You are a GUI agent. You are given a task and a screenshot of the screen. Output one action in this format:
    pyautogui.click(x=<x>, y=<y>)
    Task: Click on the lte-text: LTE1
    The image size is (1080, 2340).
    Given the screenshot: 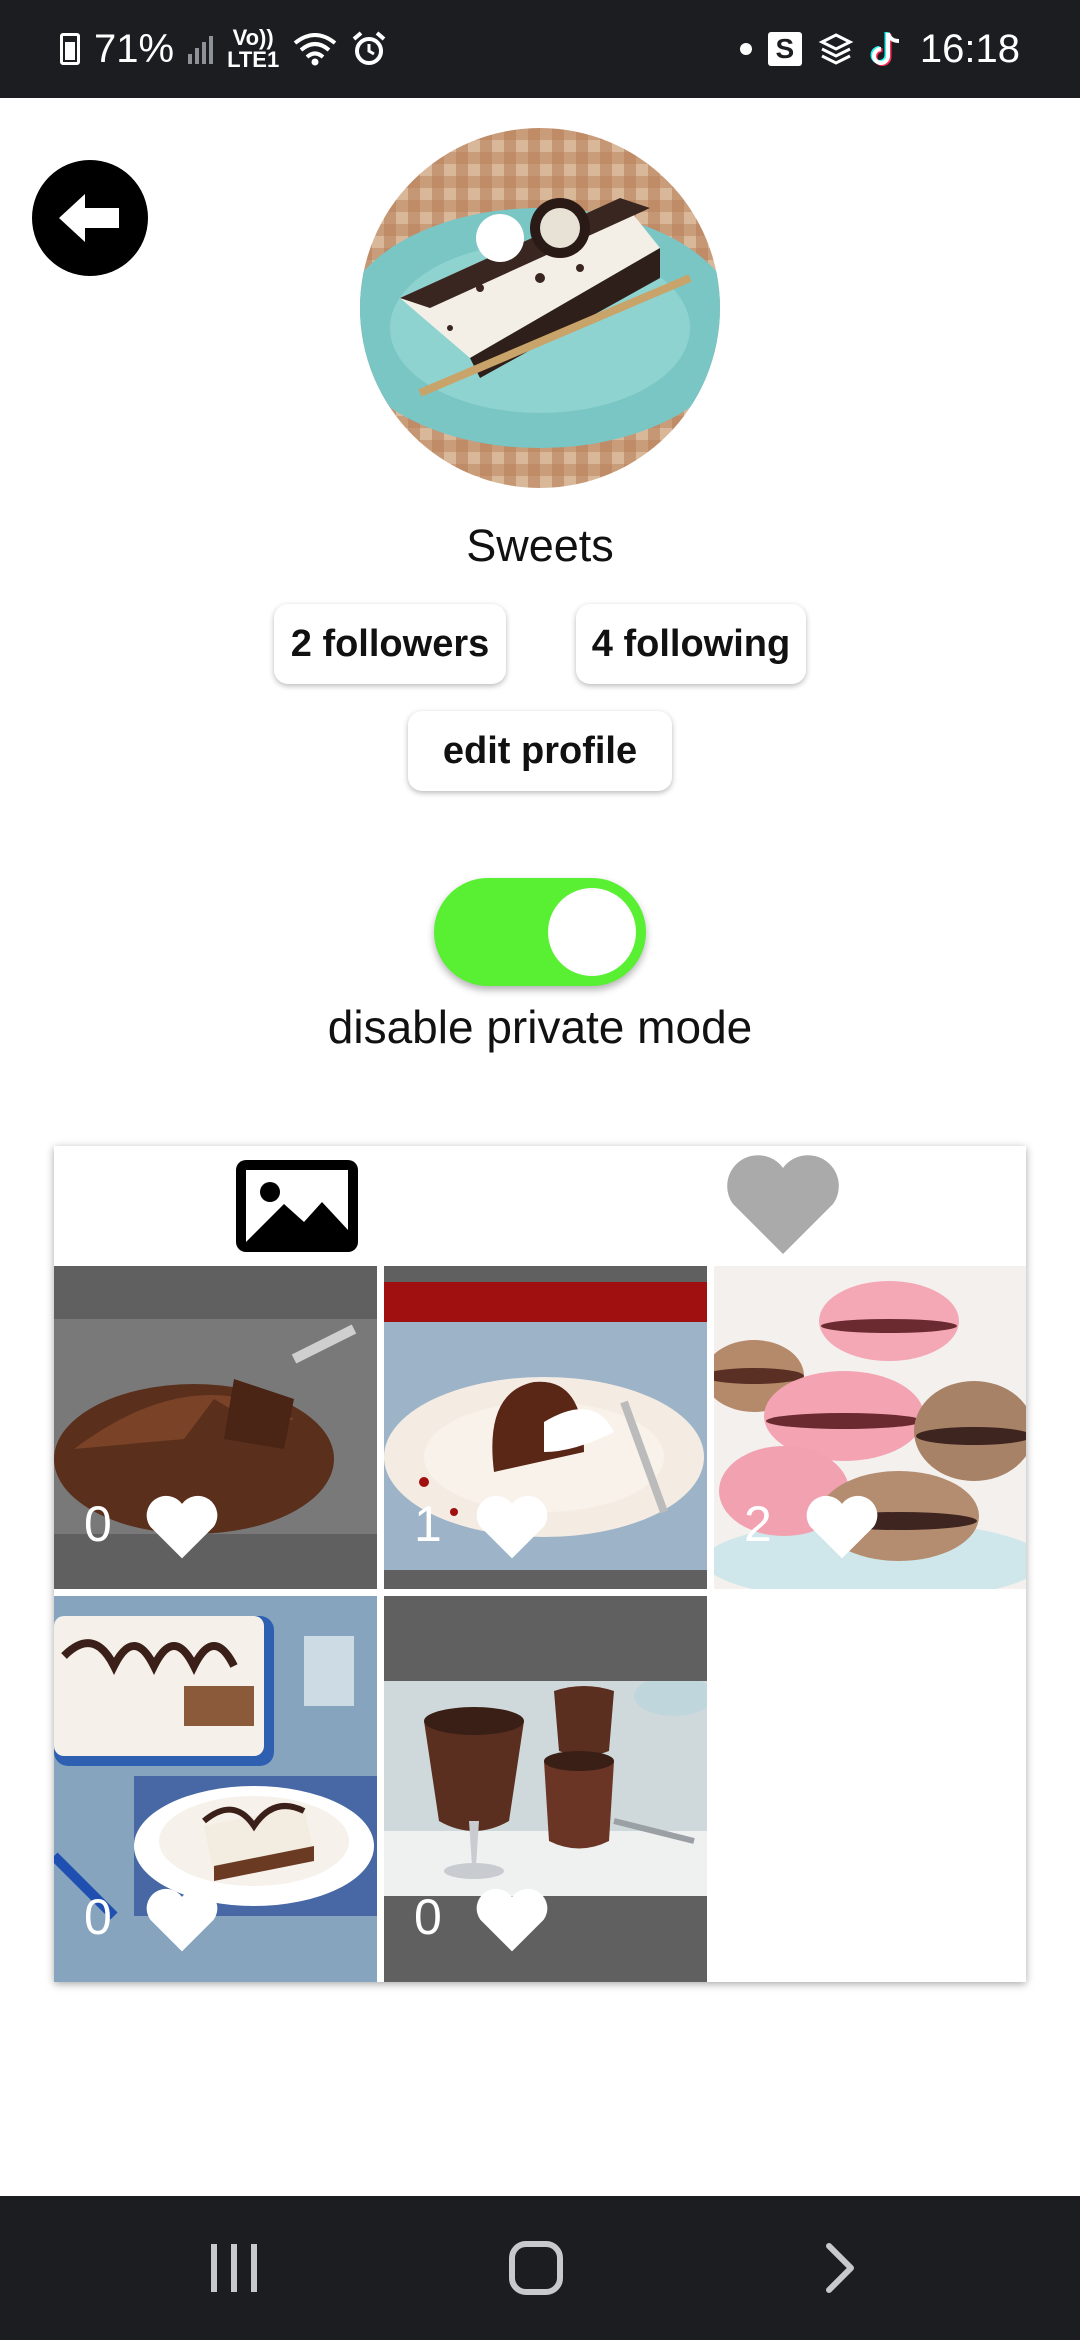 What is the action you would take?
    pyautogui.click(x=253, y=59)
    